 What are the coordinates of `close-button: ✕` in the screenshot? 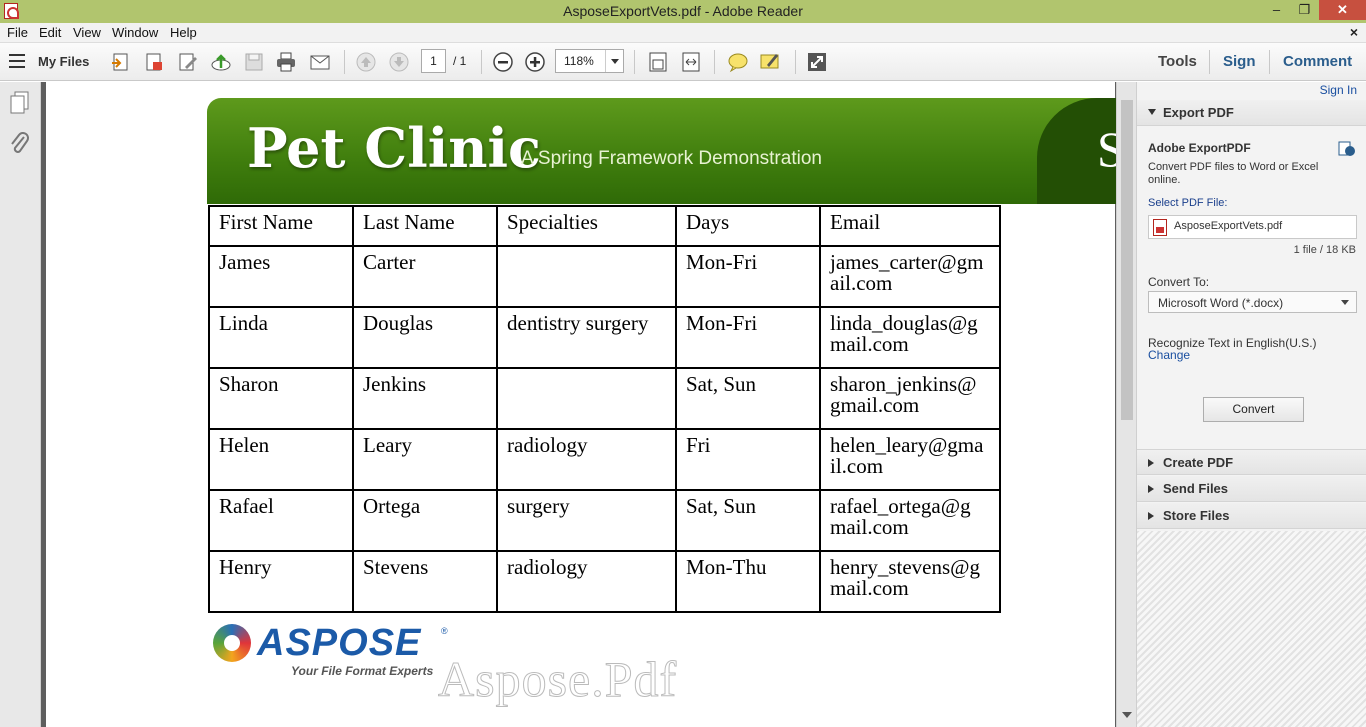 It's located at (1342, 10).